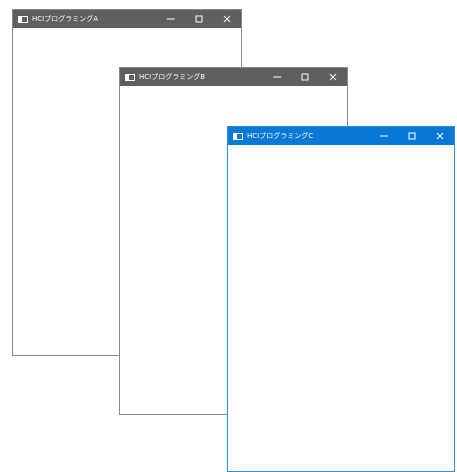 This screenshot has height=472, width=457. Describe the element at coordinates (65, 19) in the screenshot. I see `window-title: HCIプログラミングA` at that location.